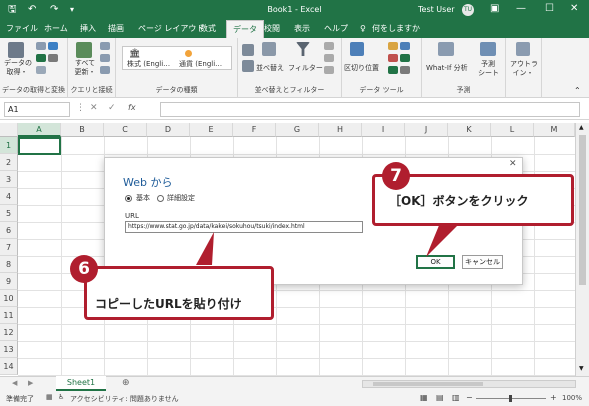 The height and width of the screenshot is (406, 589). Describe the element at coordinates (179, 293) in the screenshot. I see `callout-step-6: コピーしたURLを貼り付け` at that location.